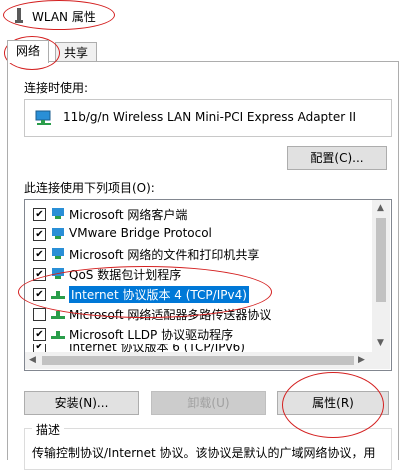 This screenshot has height=470, width=405. I want to click on list-item: Microsoft 网络适配器多路传送器协议, so click(198, 314).